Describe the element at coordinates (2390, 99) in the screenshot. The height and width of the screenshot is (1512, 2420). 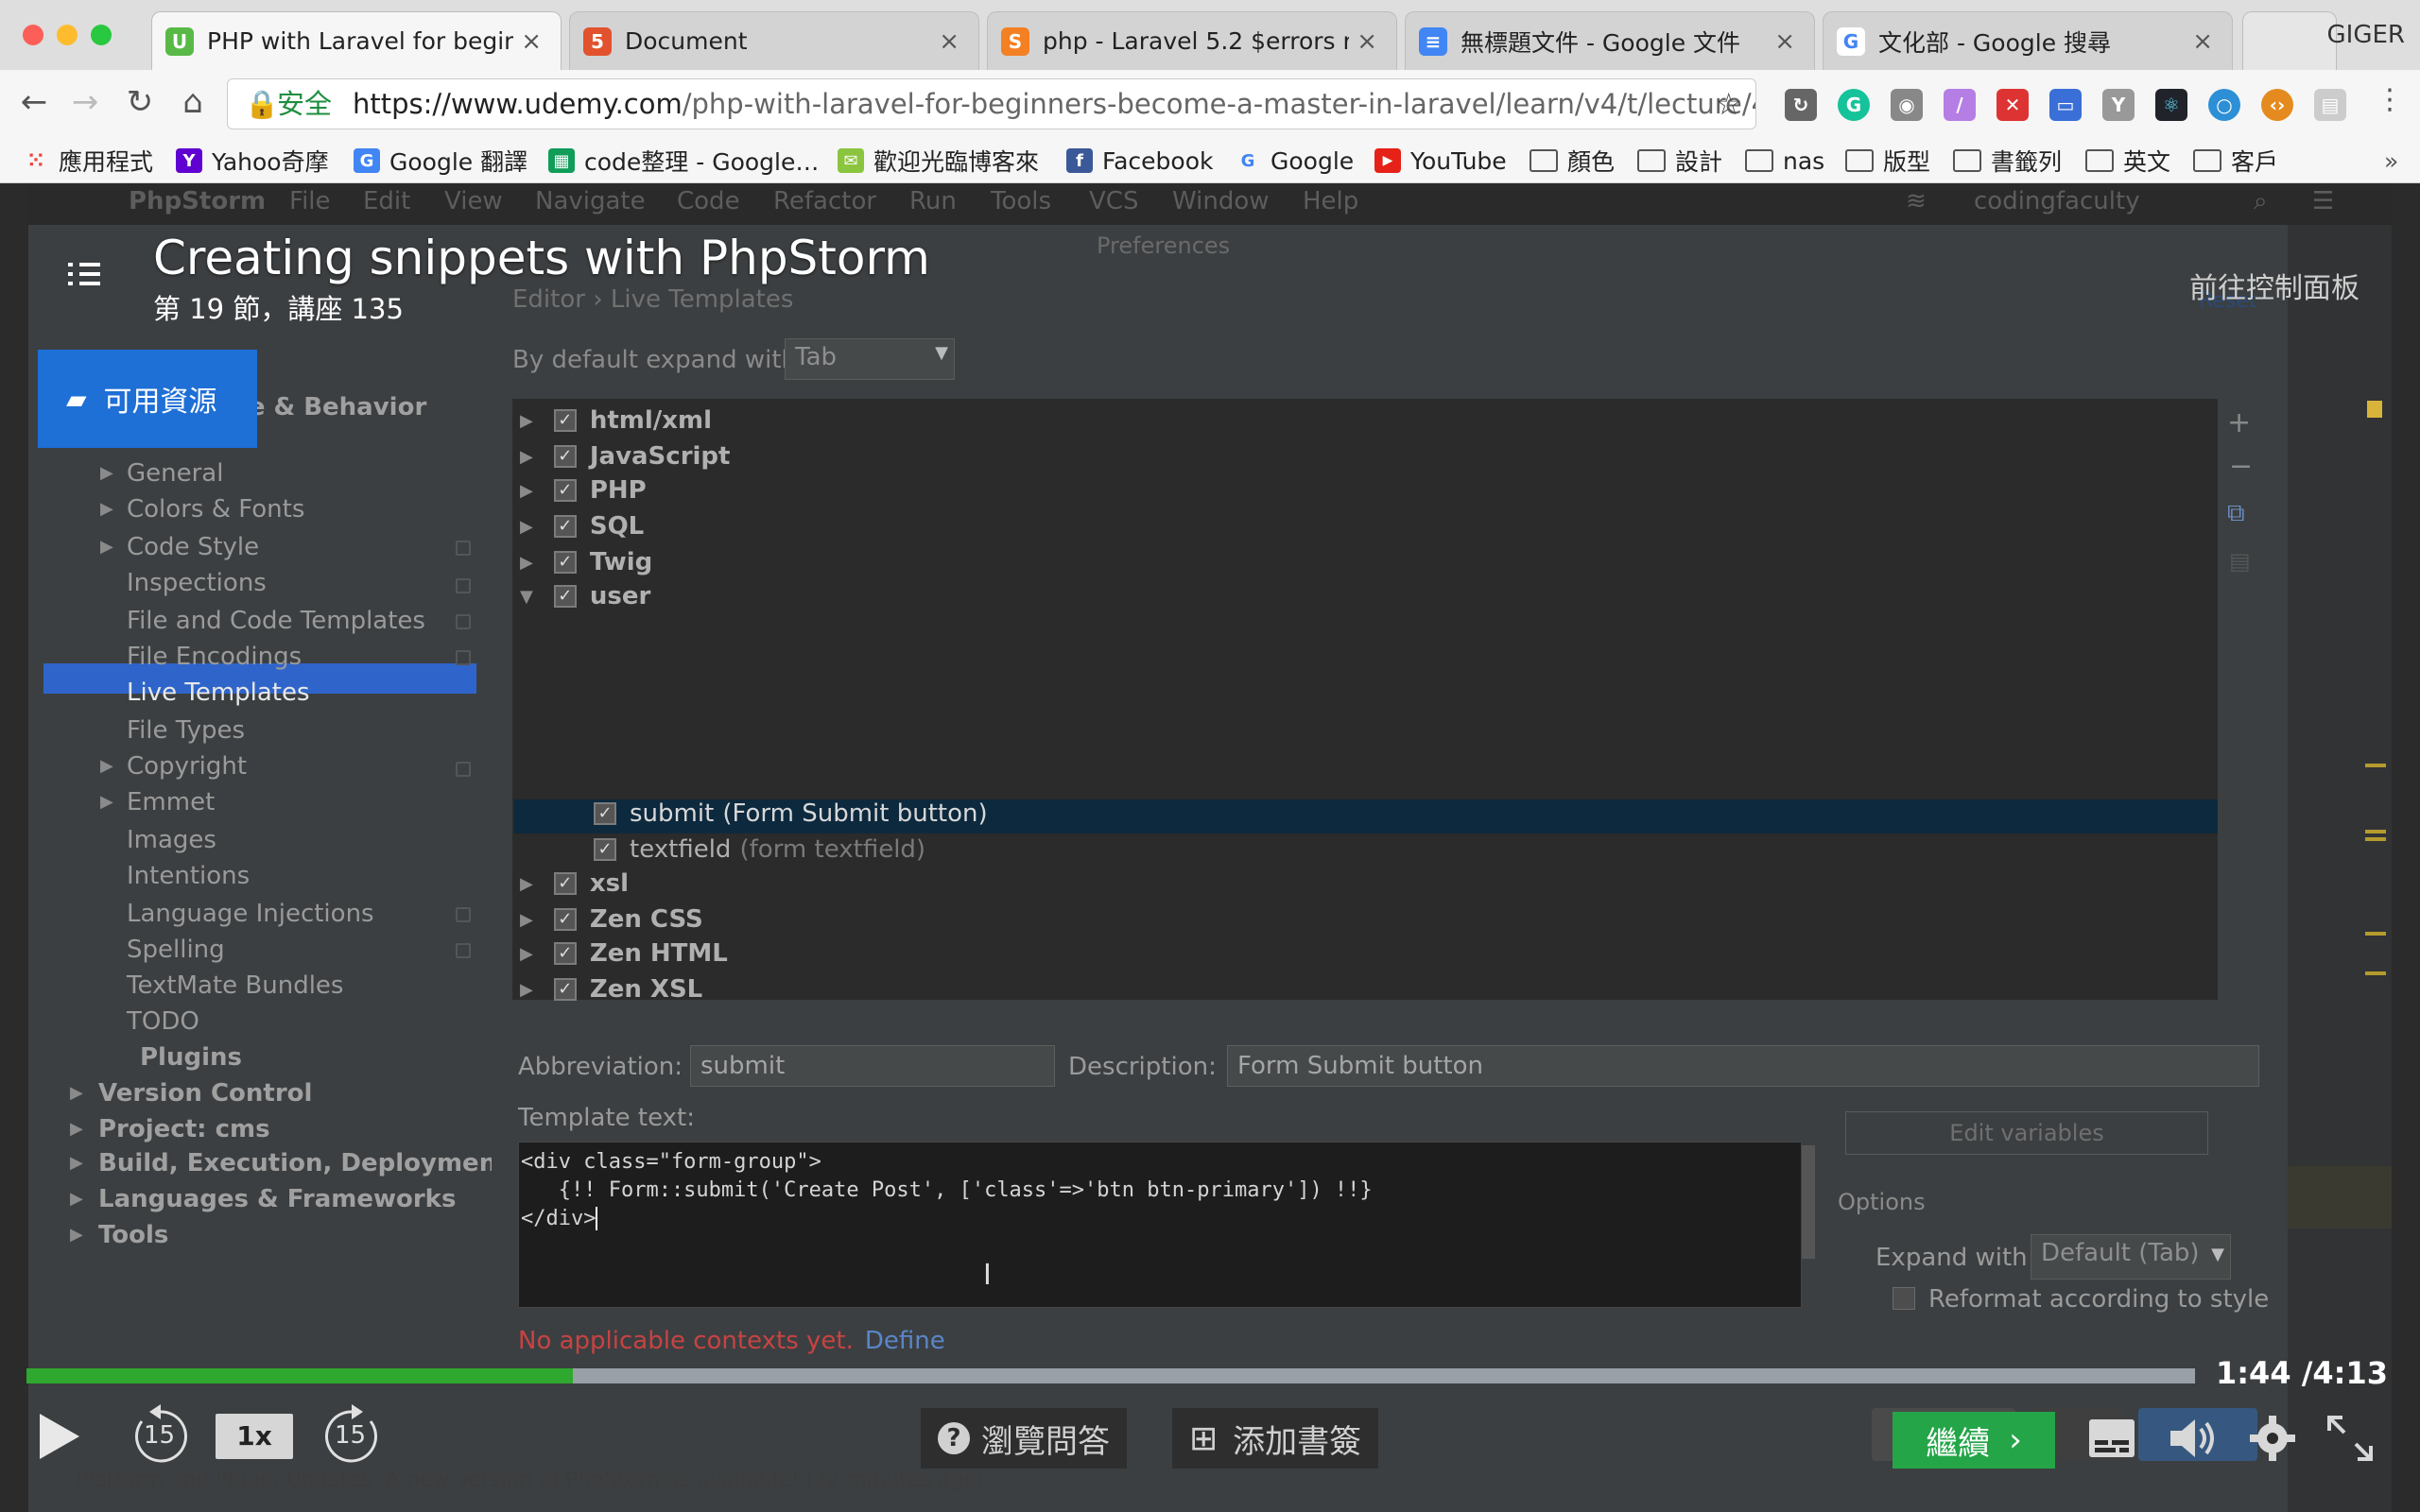
I see `more-menu-icon: ⋮` at that location.